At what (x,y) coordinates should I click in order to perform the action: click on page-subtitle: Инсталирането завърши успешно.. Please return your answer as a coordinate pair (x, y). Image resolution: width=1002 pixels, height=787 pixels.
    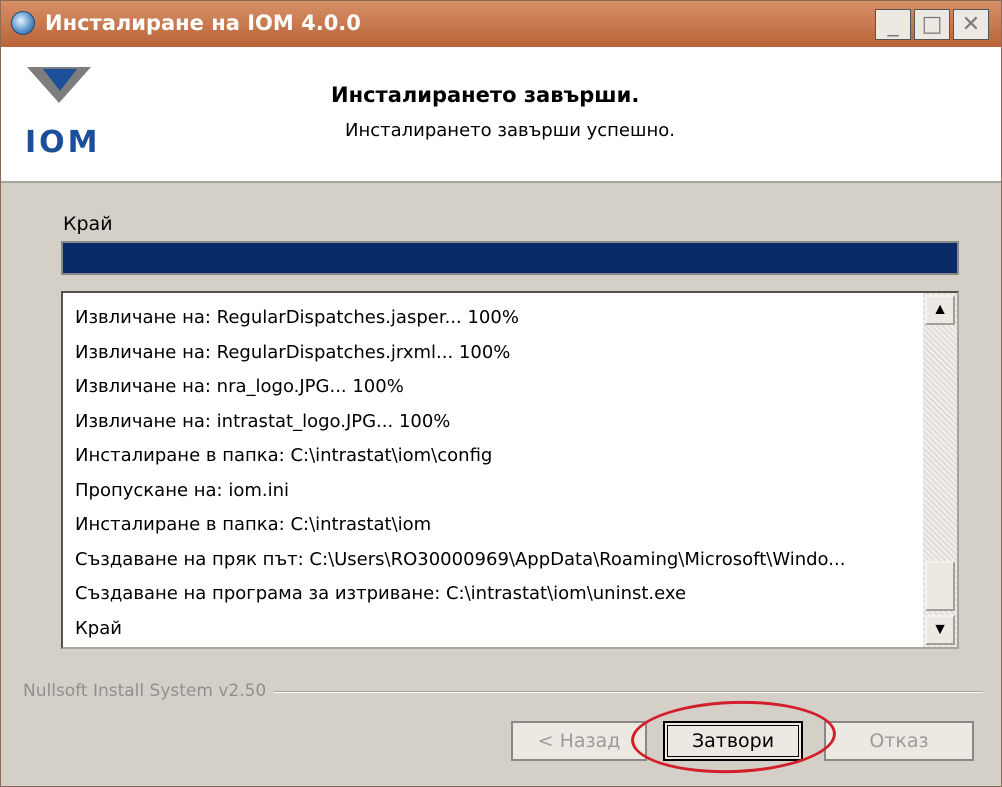
    Looking at the image, I should click on (510, 130).